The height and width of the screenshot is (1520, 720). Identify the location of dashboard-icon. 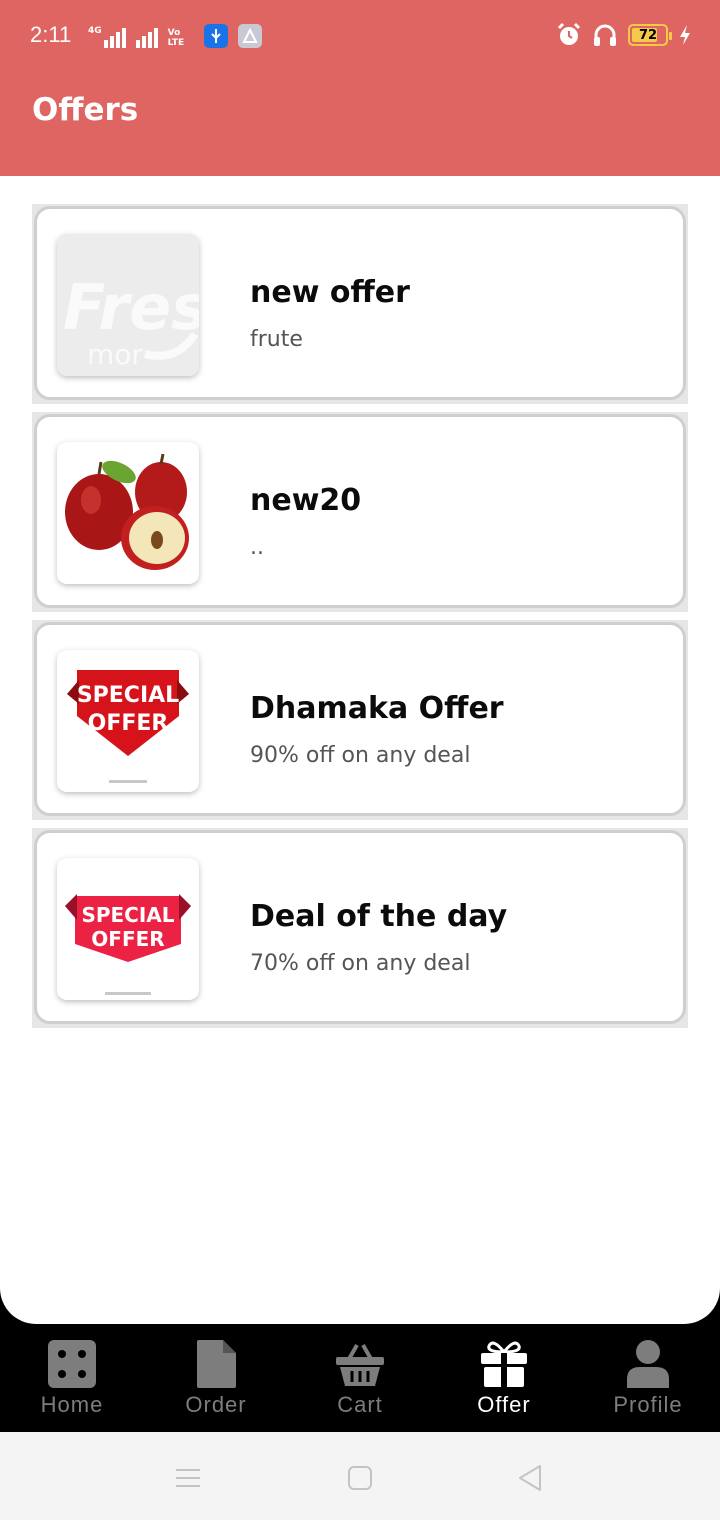
(72, 1364).